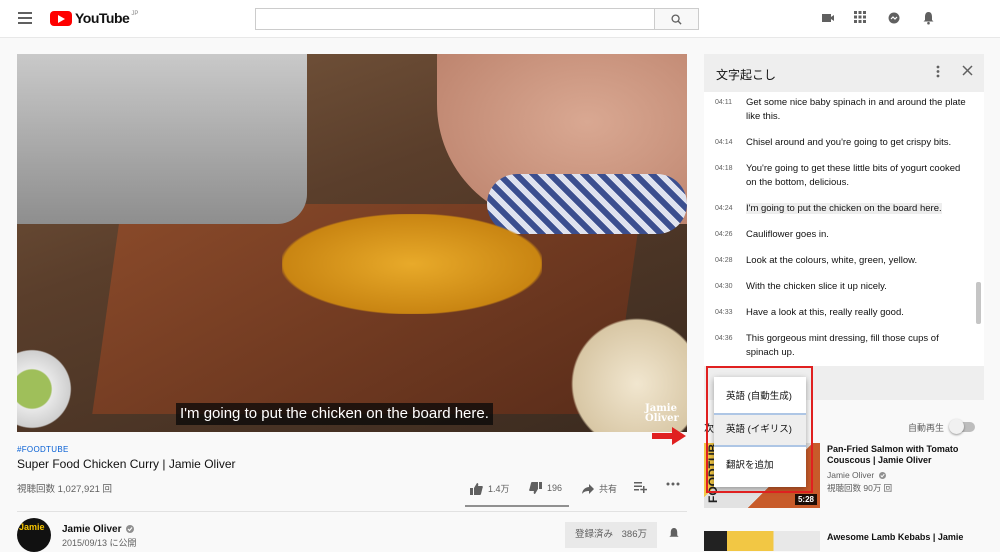 The height and width of the screenshot is (552, 1000). Describe the element at coordinates (894, 19) in the screenshot. I see `chat-icon` at that location.